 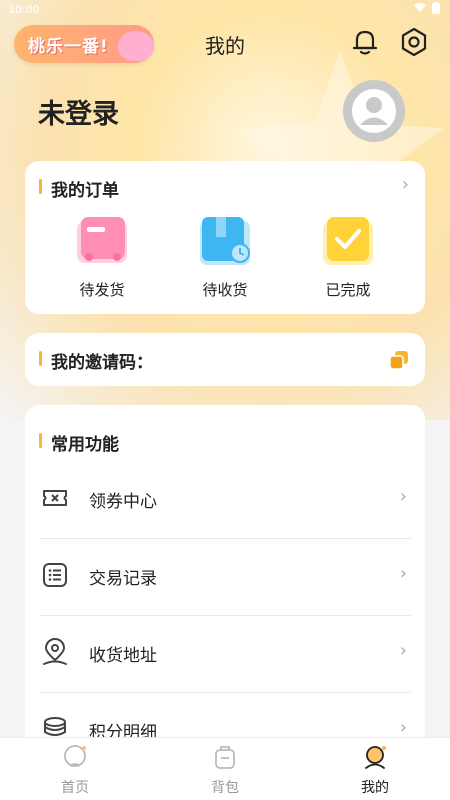 What do you see at coordinates (78, 111) in the screenshot?
I see `user-name: 未登录` at bounding box center [78, 111].